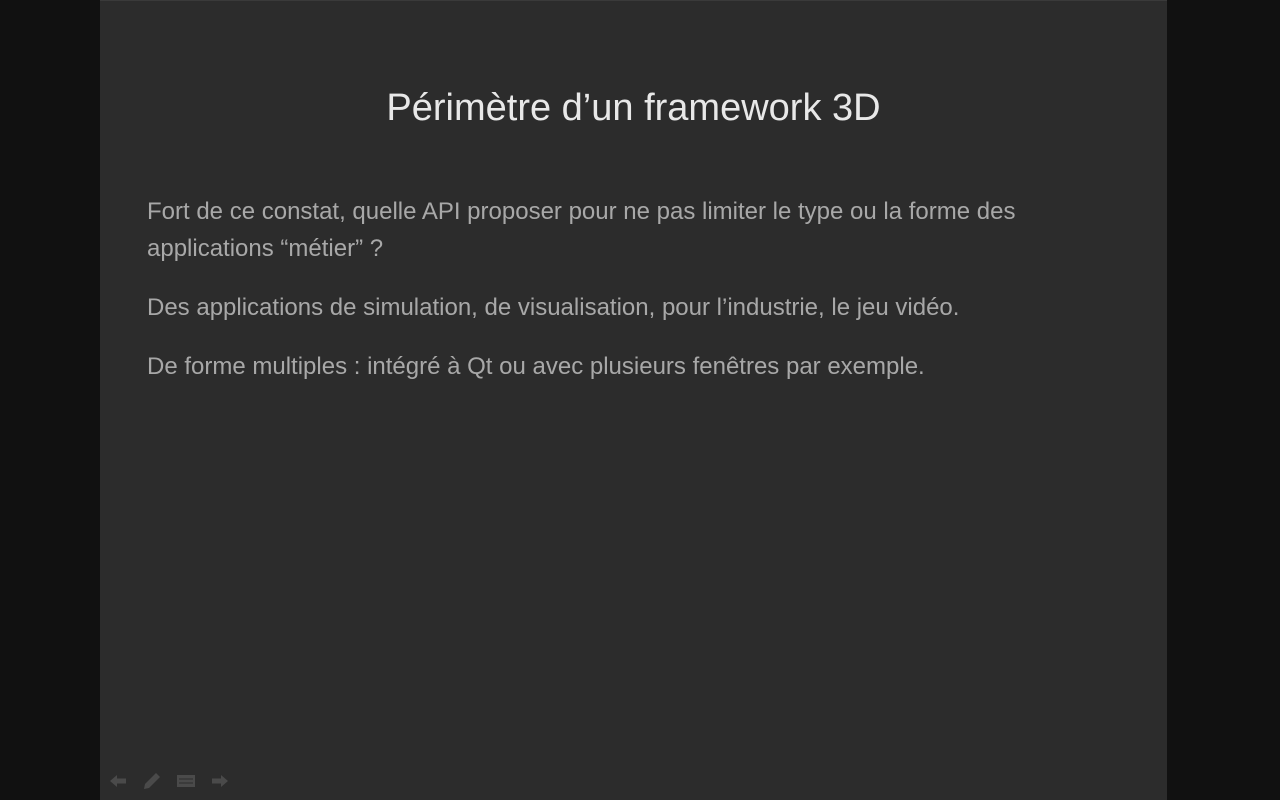 The width and height of the screenshot is (1280, 800). Describe the element at coordinates (152, 781) in the screenshot. I see `pencil-icon` at that location.